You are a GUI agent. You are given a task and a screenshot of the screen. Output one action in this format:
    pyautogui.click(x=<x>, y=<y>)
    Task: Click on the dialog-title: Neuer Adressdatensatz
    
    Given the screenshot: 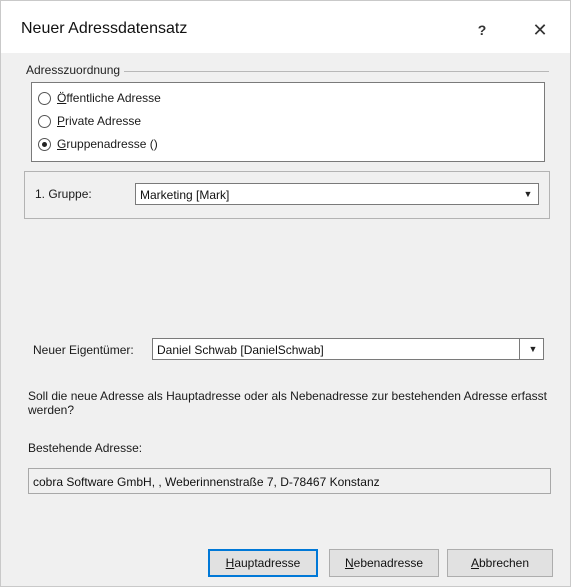 What is the action you would take?
    pyautogui.click(x=104, y=28)
    